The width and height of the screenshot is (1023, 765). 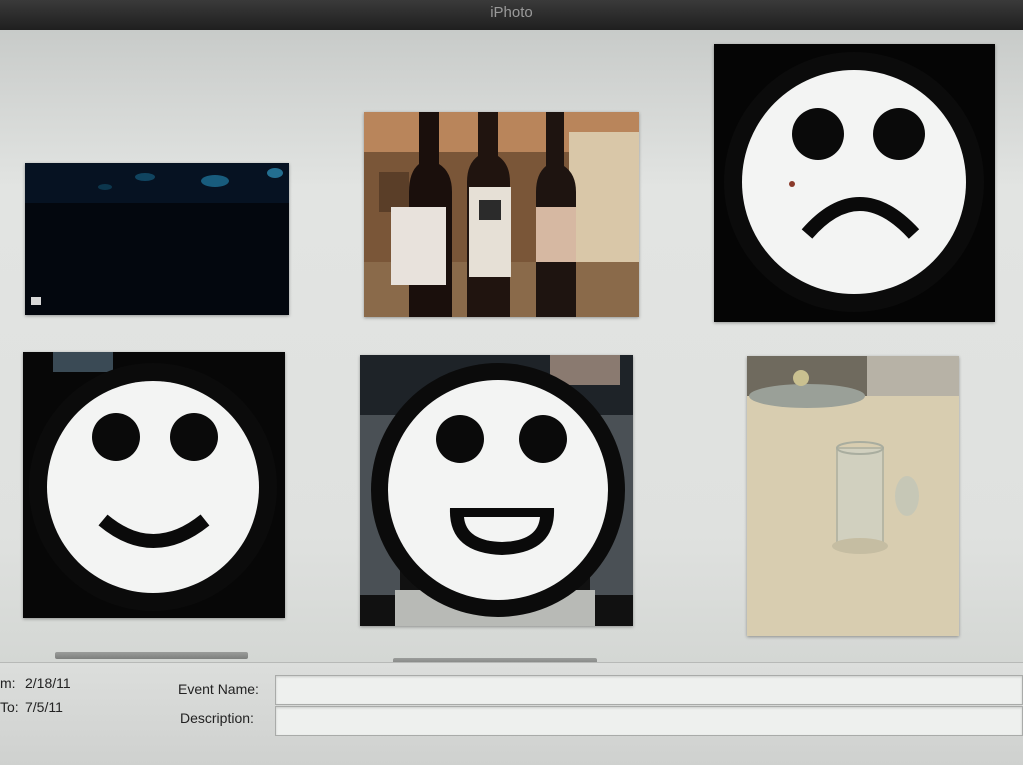 What do you see at coordinates (511, 12) in the screenshot?
I see `window-title: iPhoto` at bounding box center [511, 12].